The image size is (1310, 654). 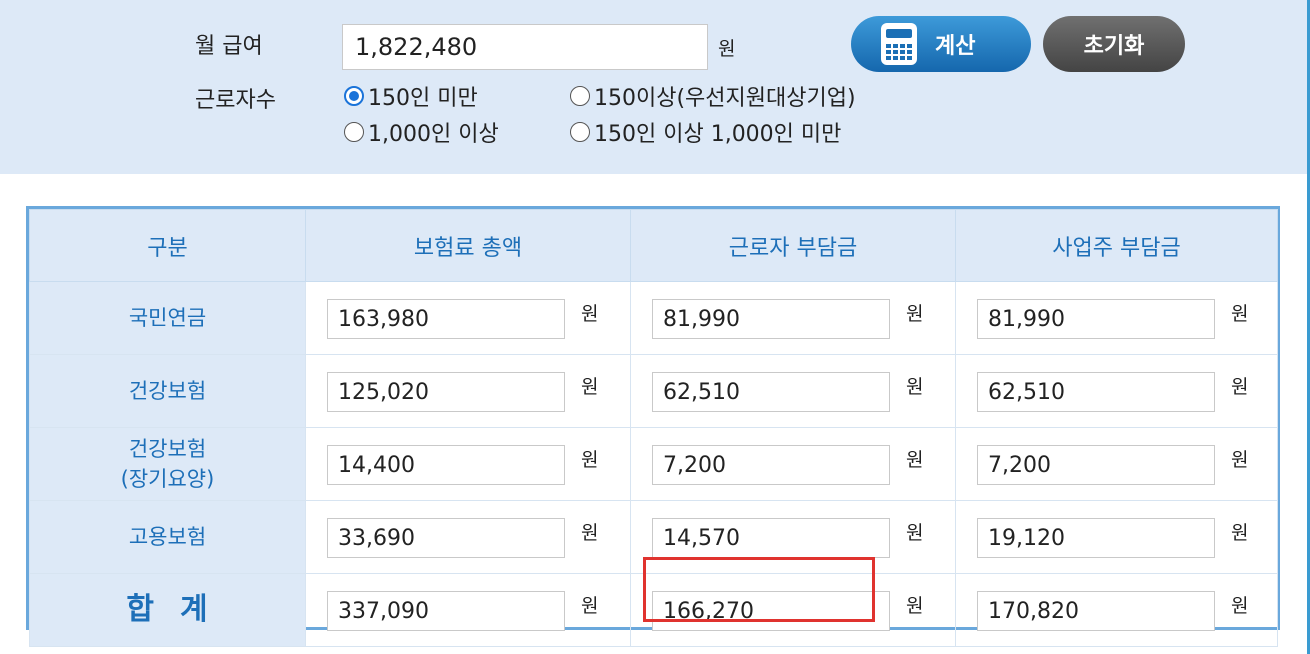 I want to click on salary-unit: 원, so click(x=727, y=49).